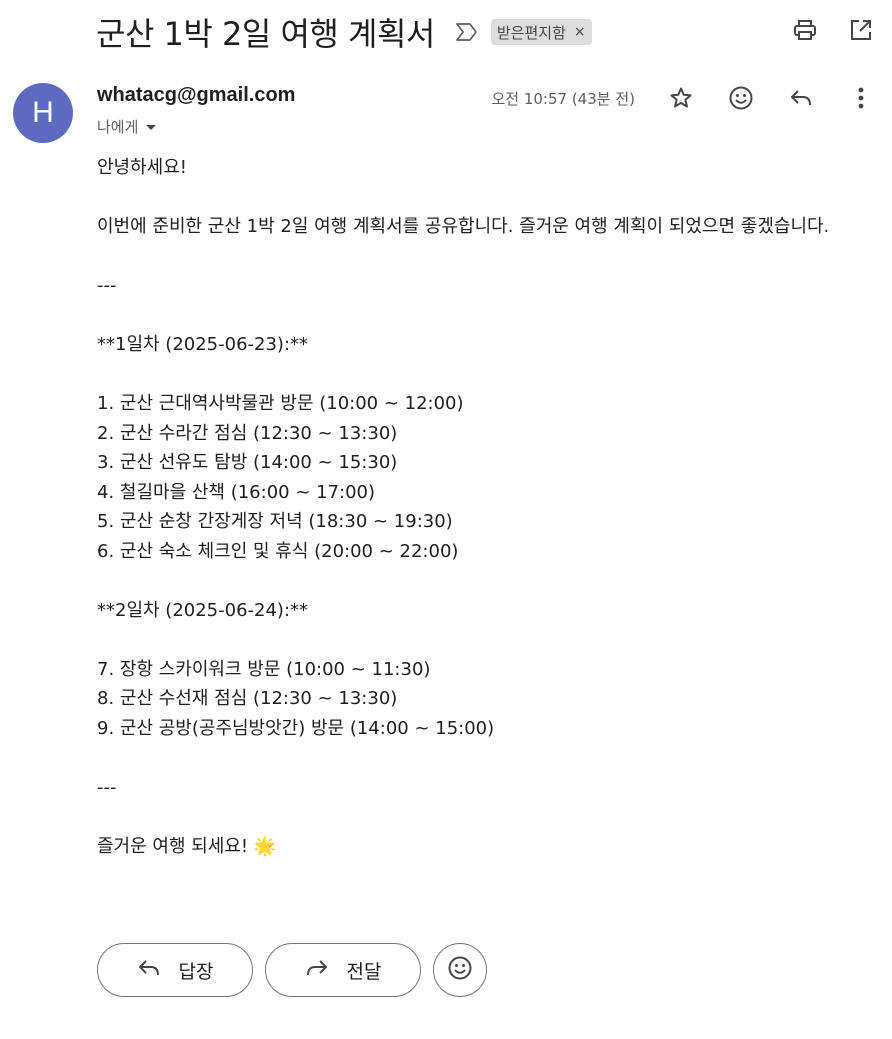 This screenshot has width=892, height=1039. I want to click on star-icon, so click(681, 98).